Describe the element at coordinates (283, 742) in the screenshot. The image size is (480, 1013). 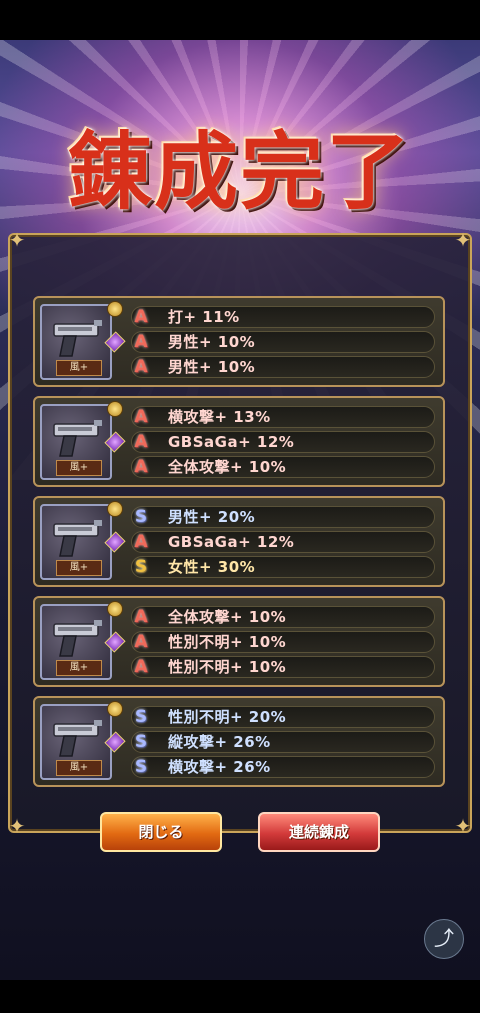
I see `stat-row: S 縦攻撃+ 26%` at that location.